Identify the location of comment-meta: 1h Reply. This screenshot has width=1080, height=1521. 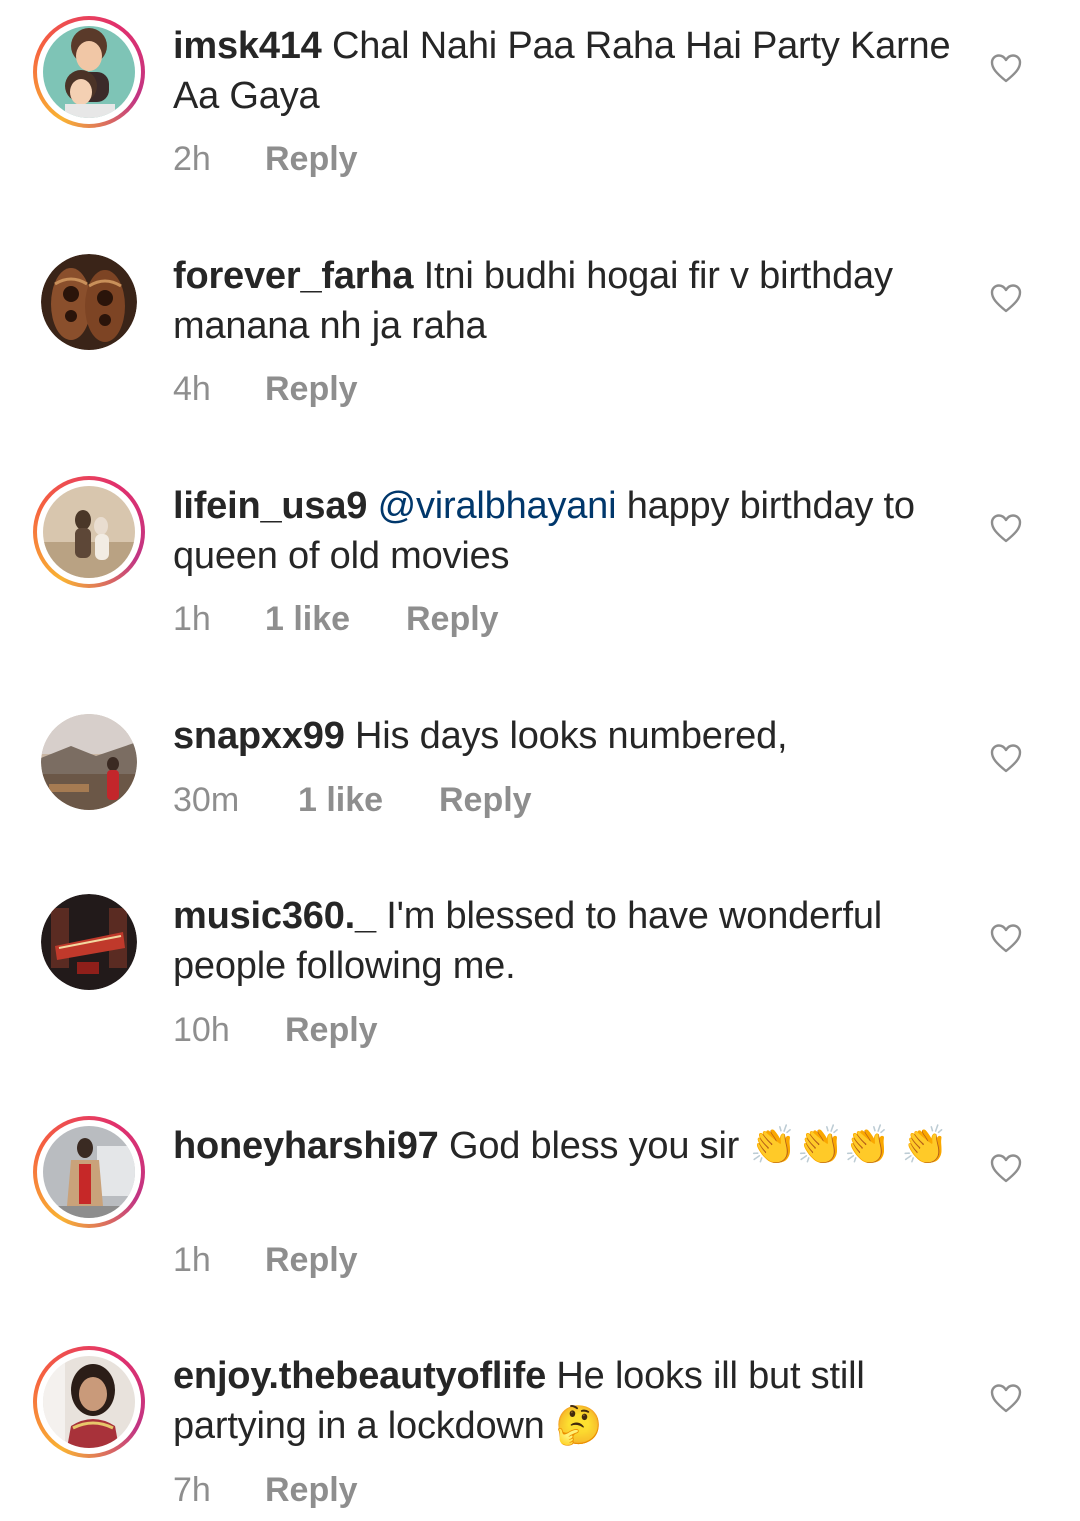
(265, 1260).